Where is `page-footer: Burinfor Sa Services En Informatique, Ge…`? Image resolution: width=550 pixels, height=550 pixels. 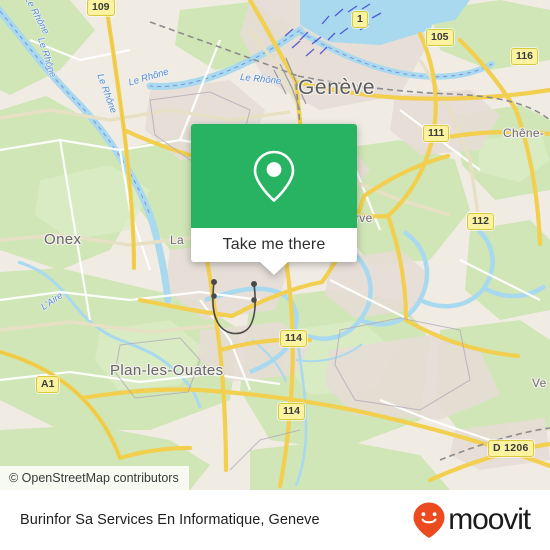 page-footer: Burinfor Sa Services En Informatique, Ge… is located at coordinates (275, 520).